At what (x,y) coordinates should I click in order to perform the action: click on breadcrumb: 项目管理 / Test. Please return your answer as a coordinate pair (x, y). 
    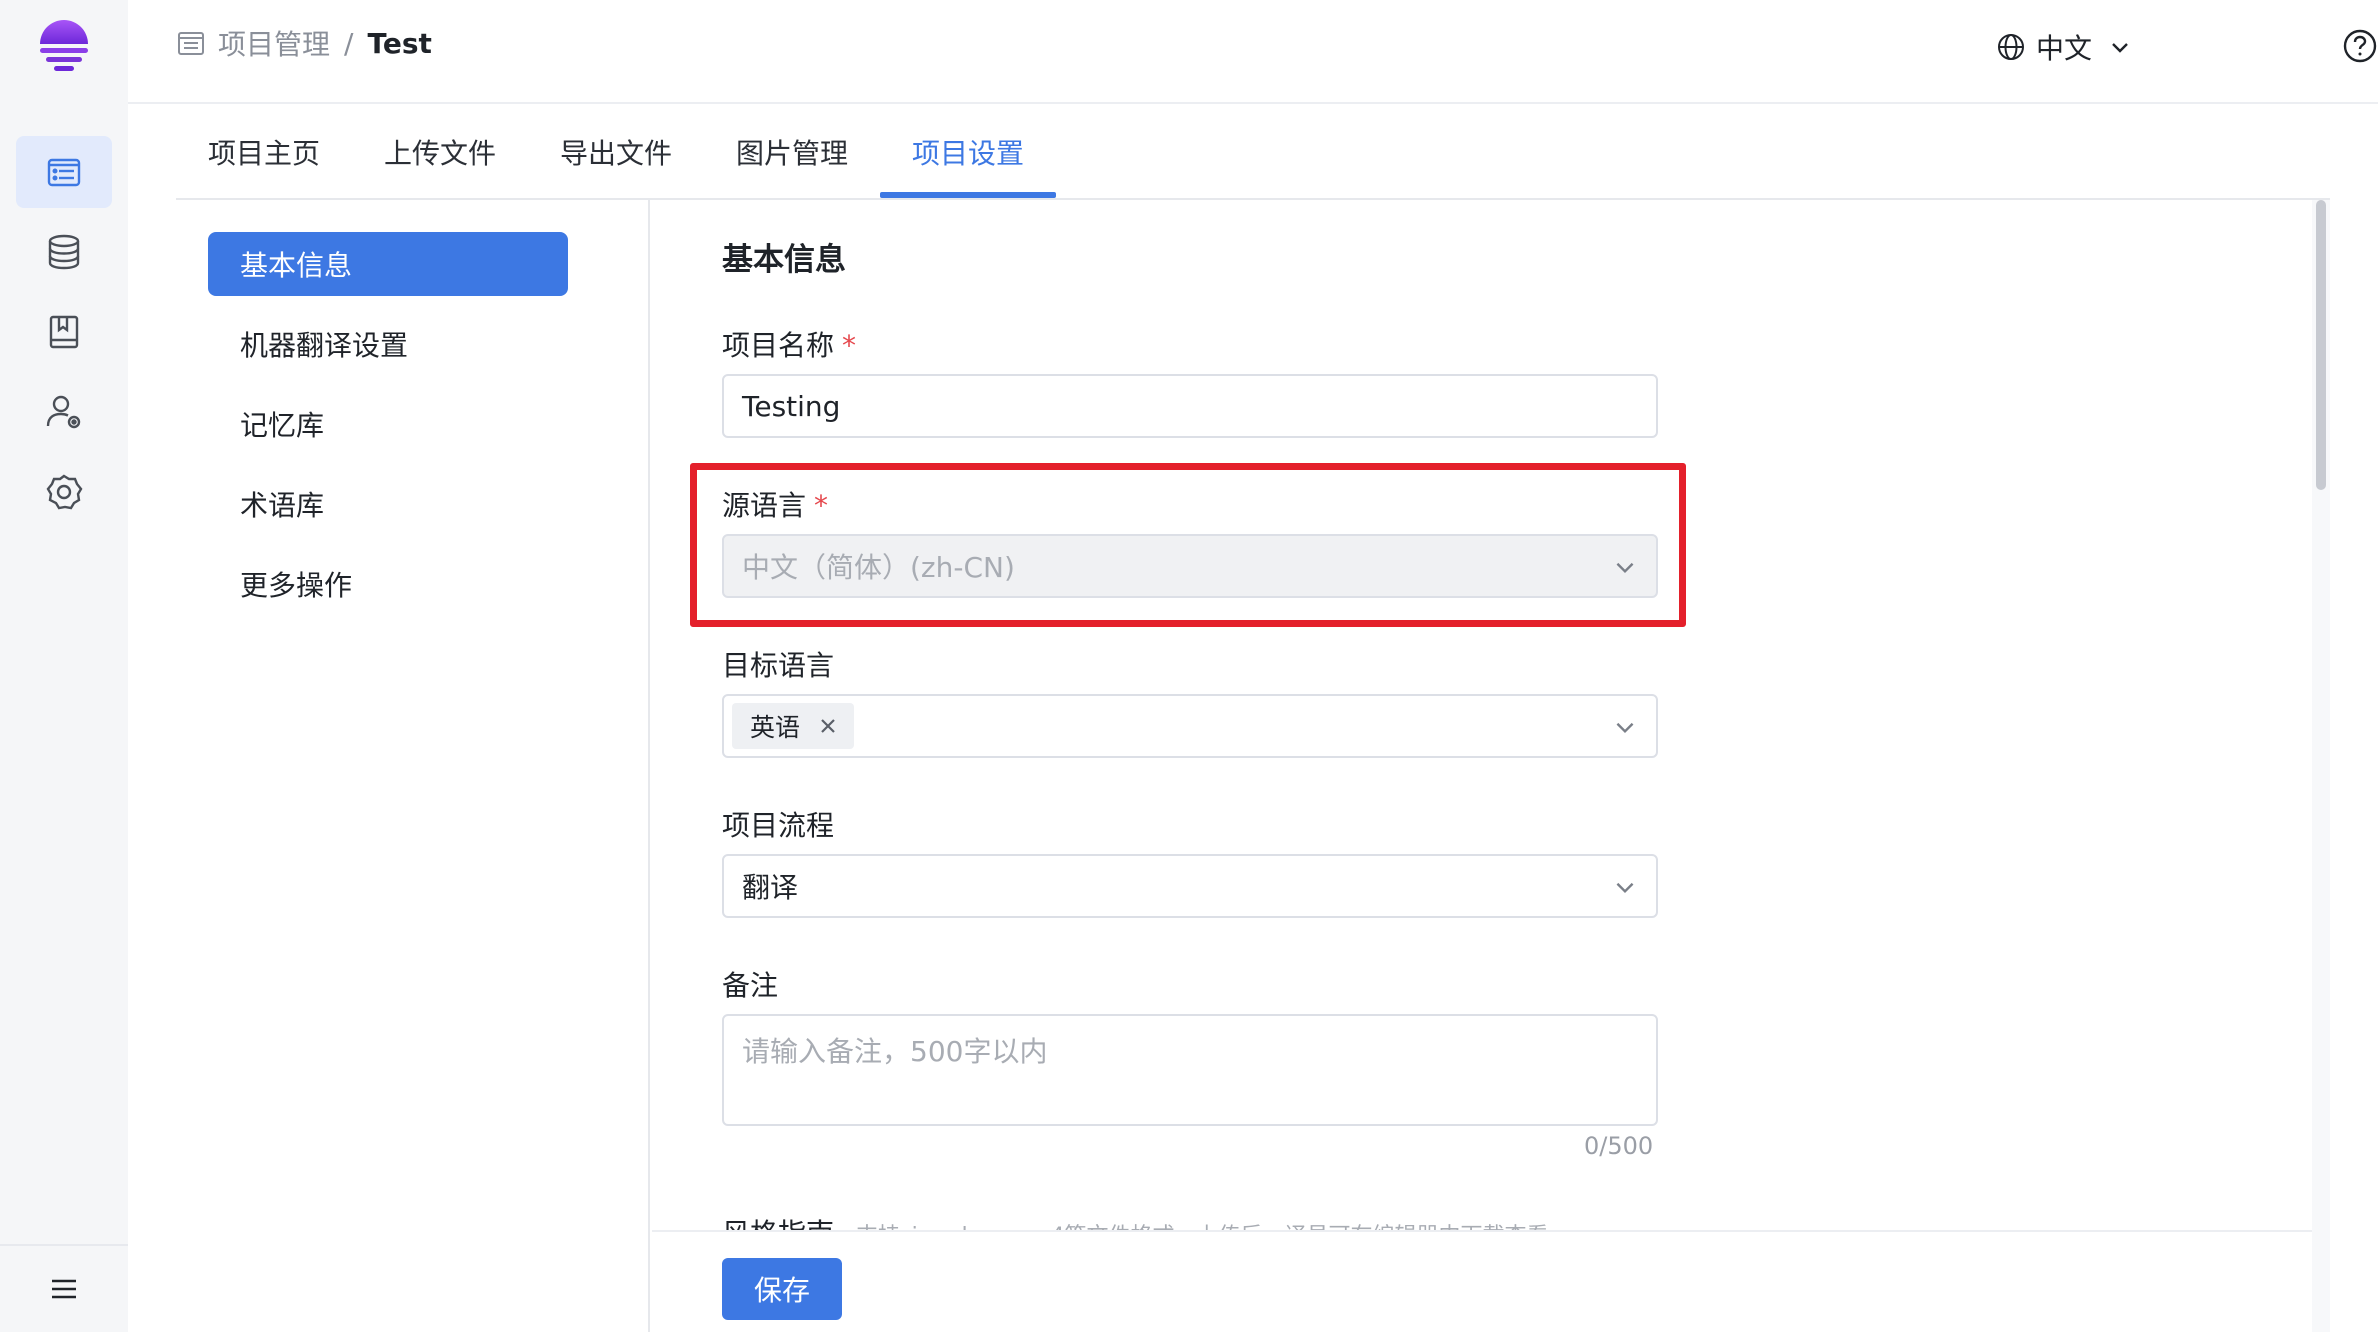
    Looking at the image, I should click on (304, 43).